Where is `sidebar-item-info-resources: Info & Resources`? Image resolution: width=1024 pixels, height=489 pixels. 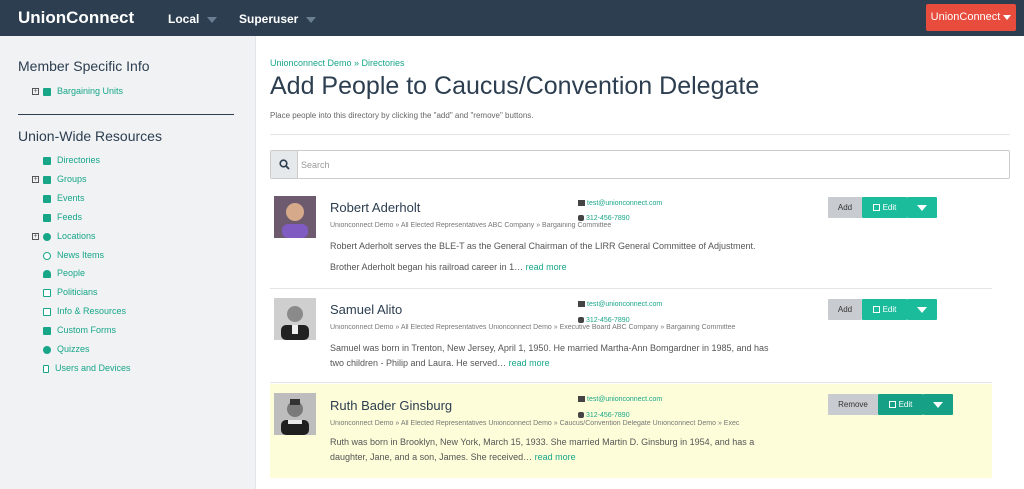
sidebar-item-info-resources: Info & Resources is located at coordinates (79, 311).